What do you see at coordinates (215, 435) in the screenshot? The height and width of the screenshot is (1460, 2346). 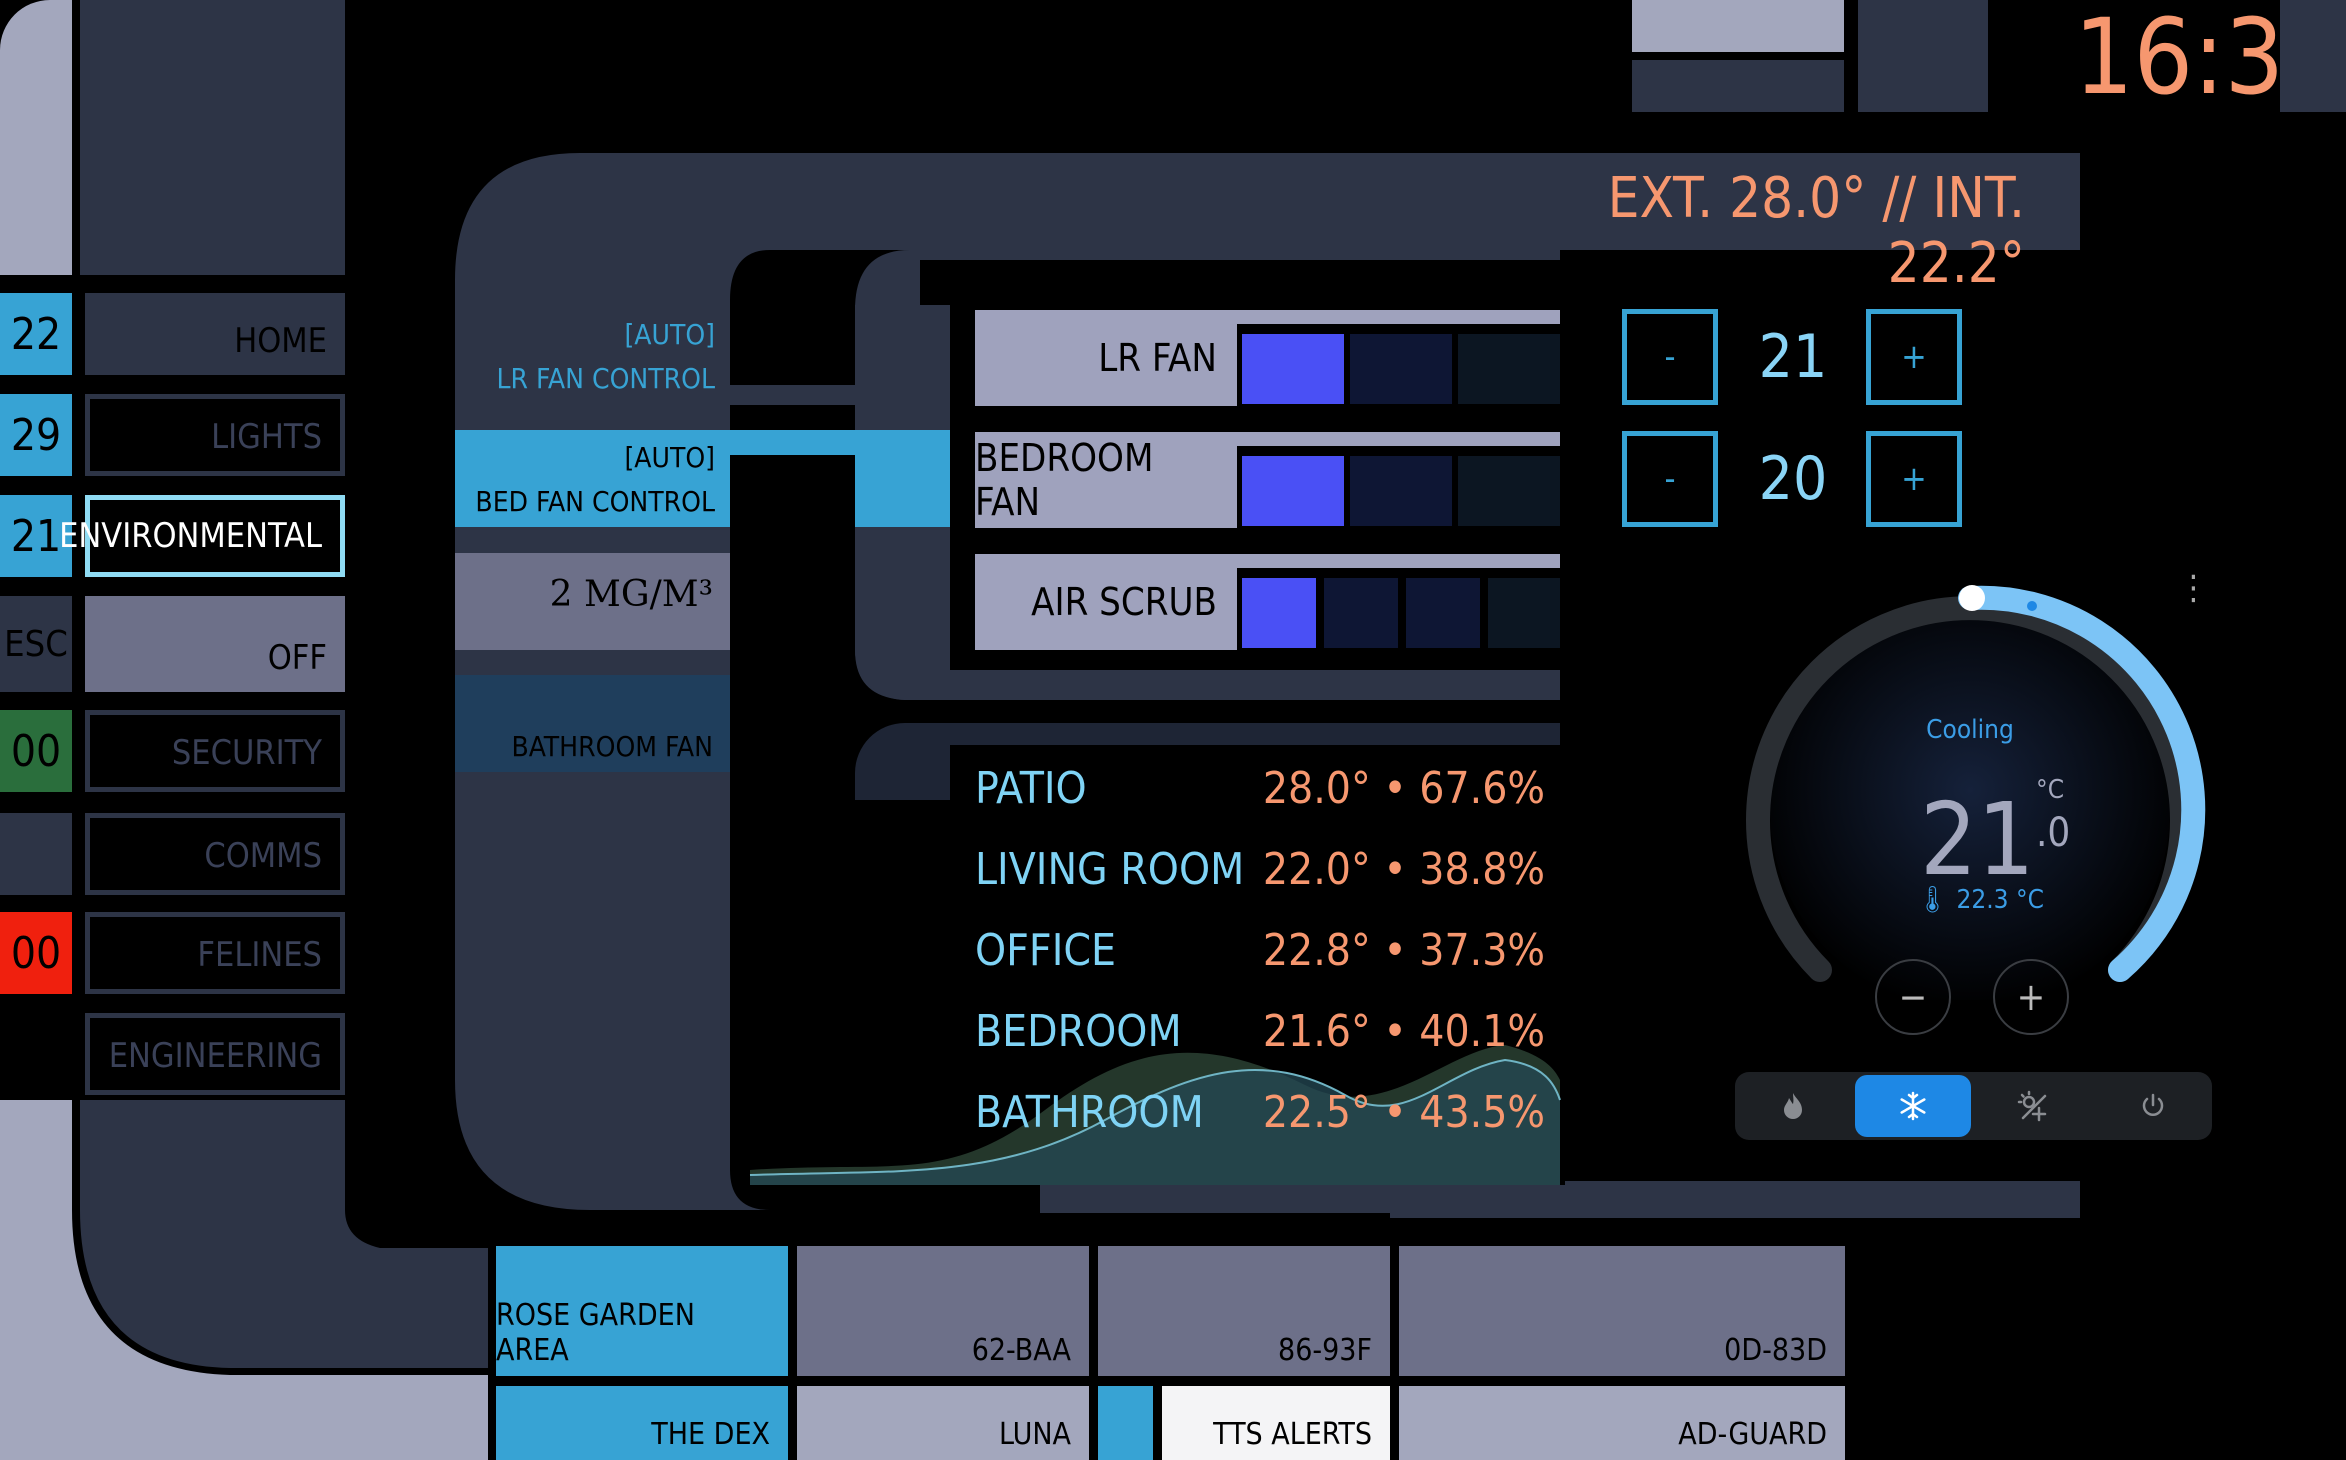 I see `nav-lights: LIGHTS` at bounding box center [215, 435].